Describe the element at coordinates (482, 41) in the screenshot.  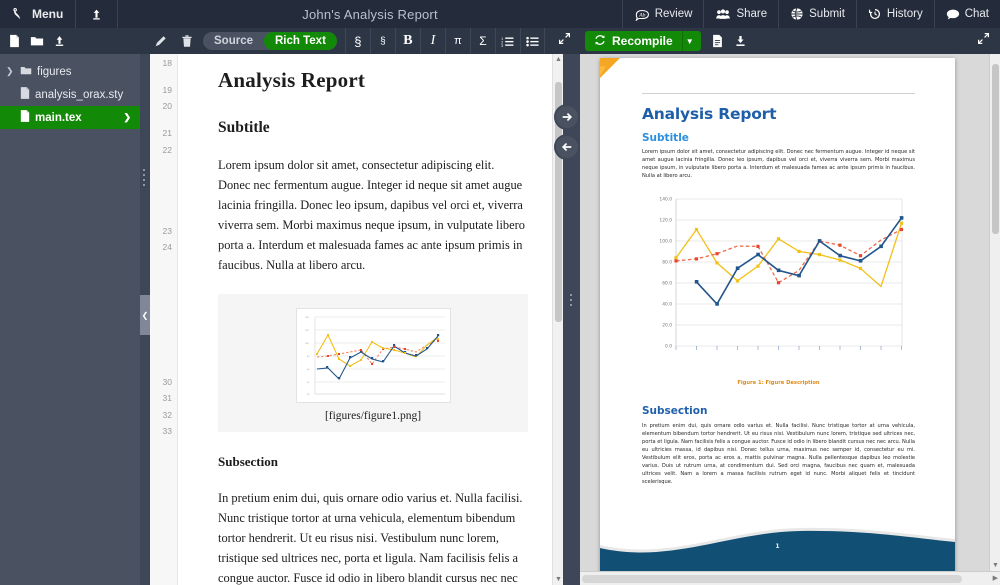
I see `display-math-button: Σ` at that location.